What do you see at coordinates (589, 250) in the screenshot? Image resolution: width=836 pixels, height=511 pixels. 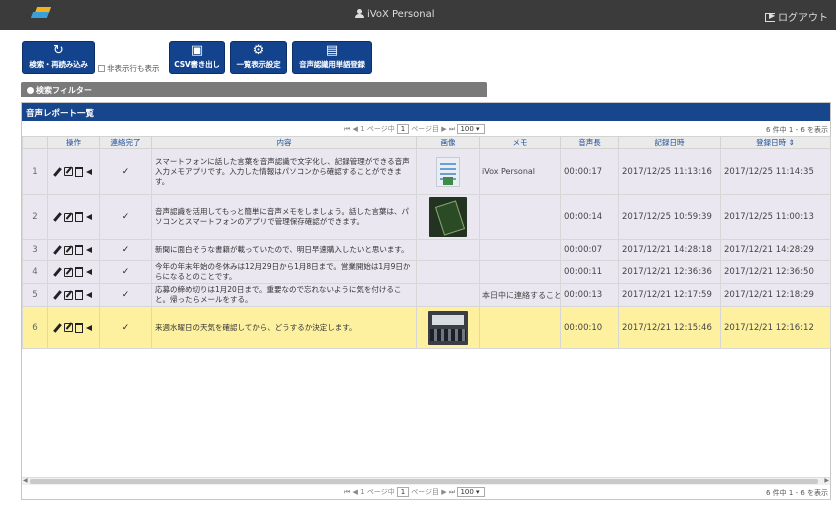 I see `row-length: 00:00:07` at bounding box center [589, 250].